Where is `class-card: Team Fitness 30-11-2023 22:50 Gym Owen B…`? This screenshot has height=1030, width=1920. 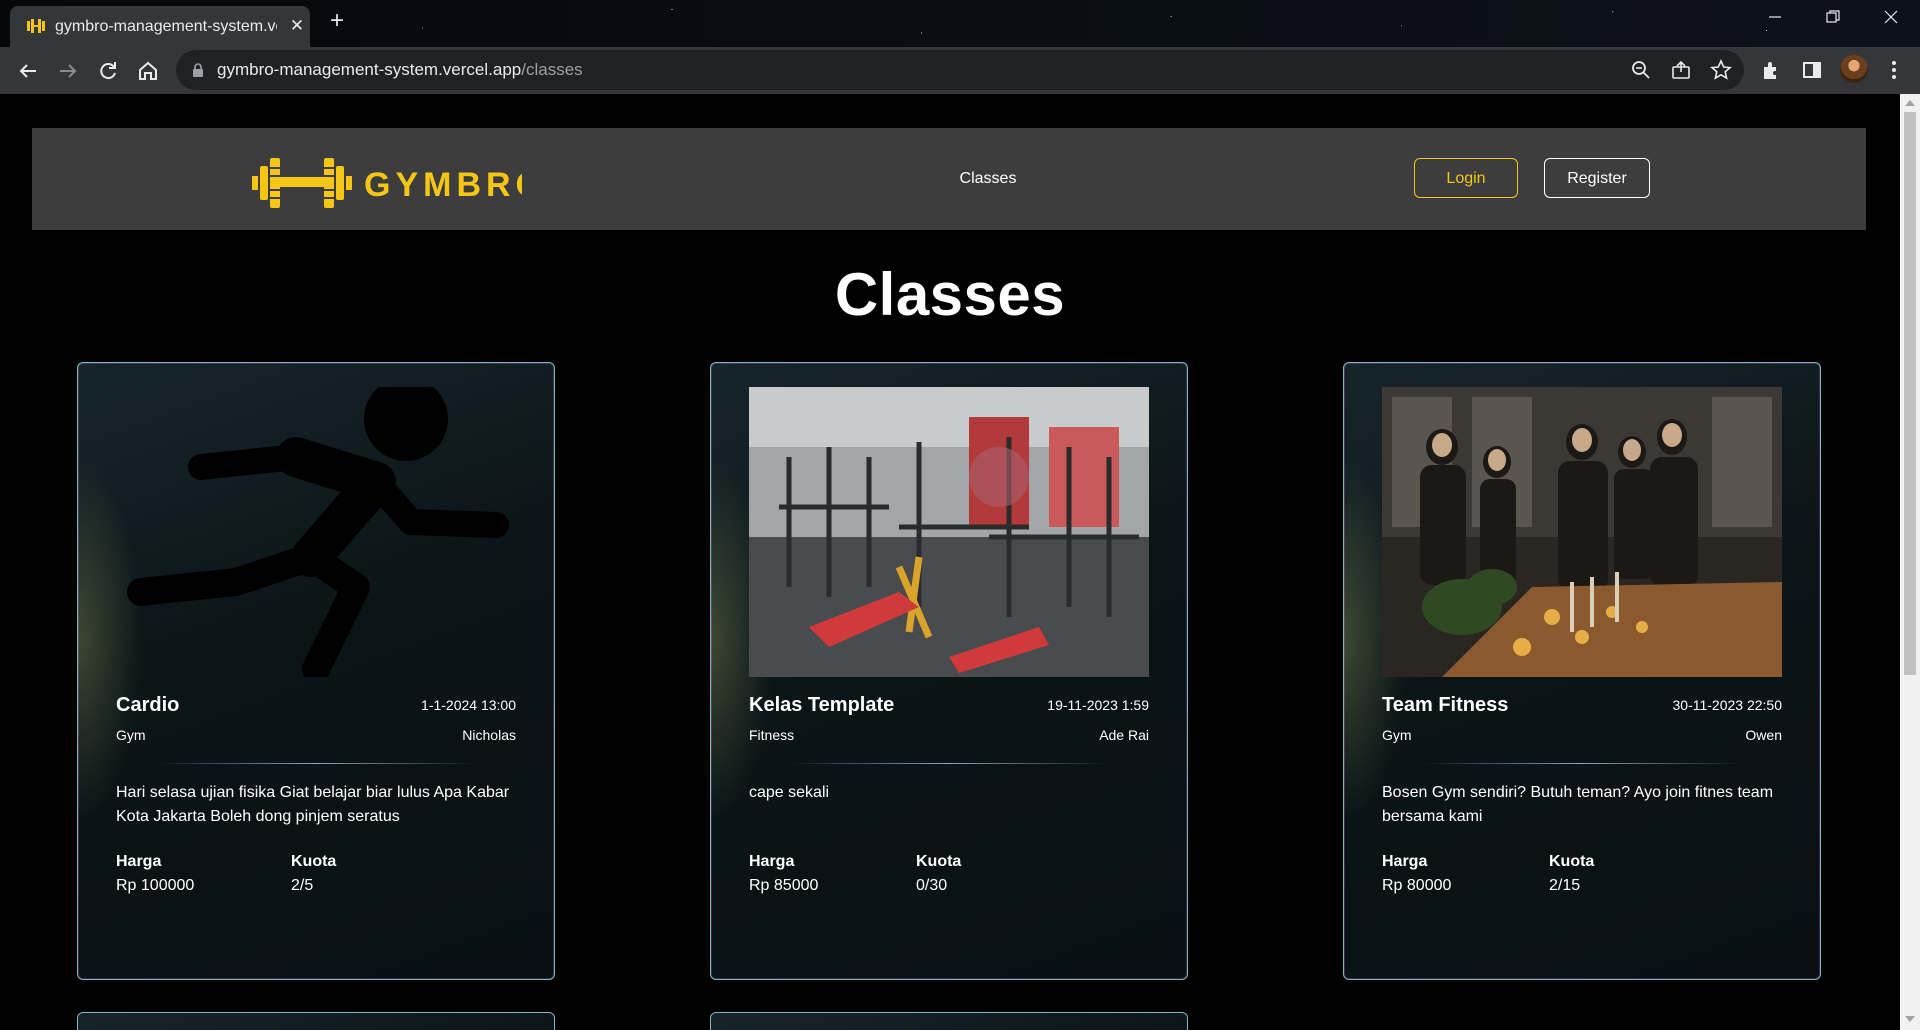
class-card: Team Fitness 30-11-2023 22:50 Gym Owen B… is located at coordinates (1582, 671).